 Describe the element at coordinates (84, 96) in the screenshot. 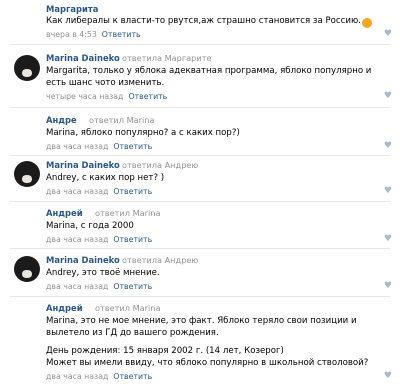

I see `comment-time: четыре часа назад` at that location.